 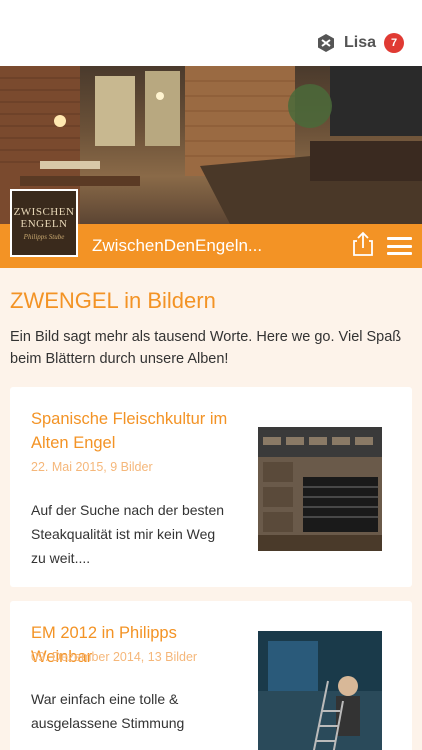 I want to click on user-account: Lisa 7, so click(x=360, y=43).